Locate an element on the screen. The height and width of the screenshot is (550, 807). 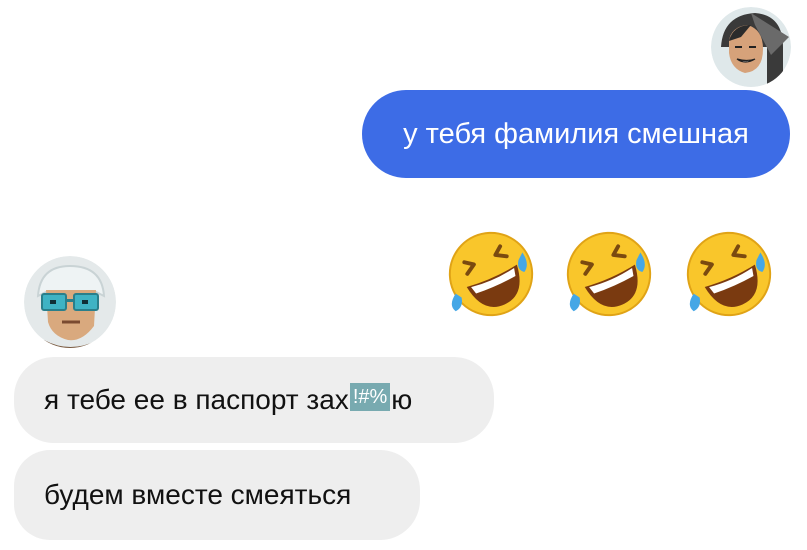
incoming-message-text-2: будем вместе смеяться is located at coordinates (198, 494).